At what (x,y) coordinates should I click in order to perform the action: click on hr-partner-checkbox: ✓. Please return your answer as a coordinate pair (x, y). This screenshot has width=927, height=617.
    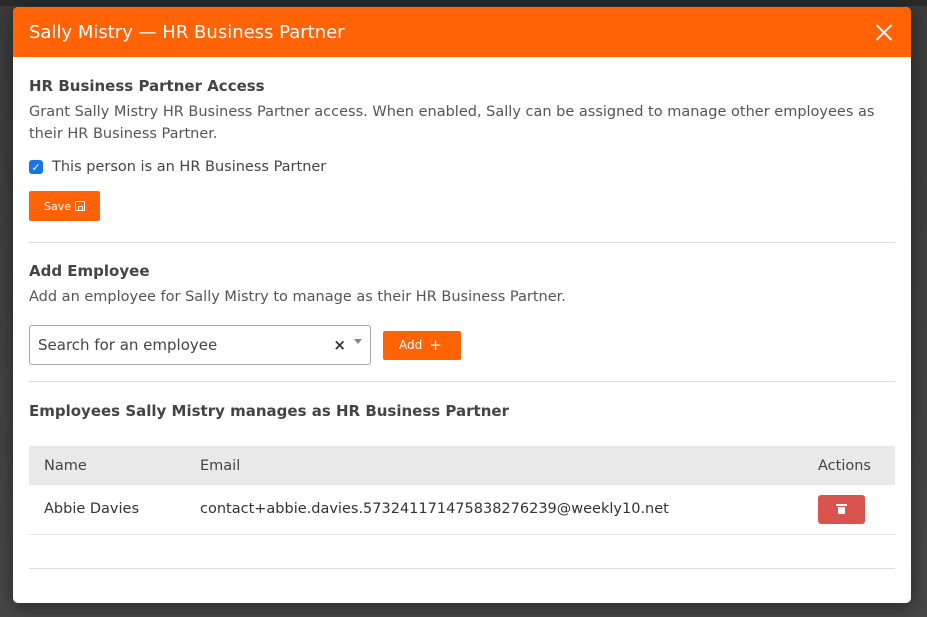
    Looking at the image, I should click on (36, 167).